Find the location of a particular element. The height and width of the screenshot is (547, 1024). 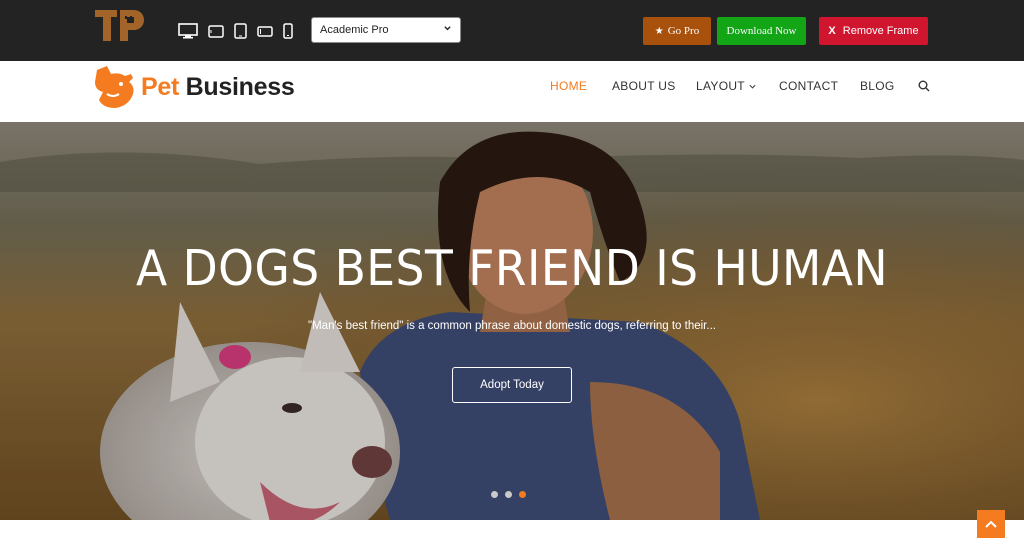

device-switcher is located at coordinates (235, 31).